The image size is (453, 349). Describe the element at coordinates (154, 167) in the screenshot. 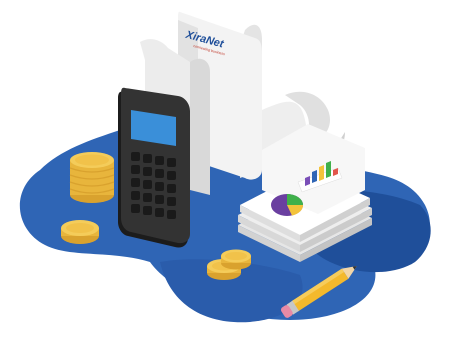

I see `calculator-icon` at that location.